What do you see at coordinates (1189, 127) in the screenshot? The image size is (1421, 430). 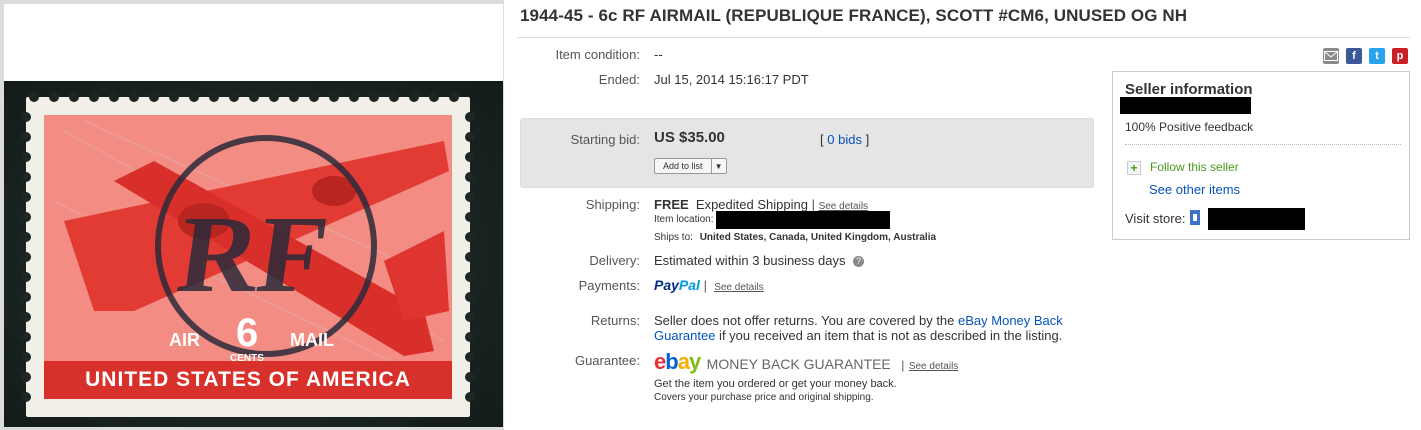 I see `seller-feedback: 100% Positive feedback` at bounding box center [1189, 127].